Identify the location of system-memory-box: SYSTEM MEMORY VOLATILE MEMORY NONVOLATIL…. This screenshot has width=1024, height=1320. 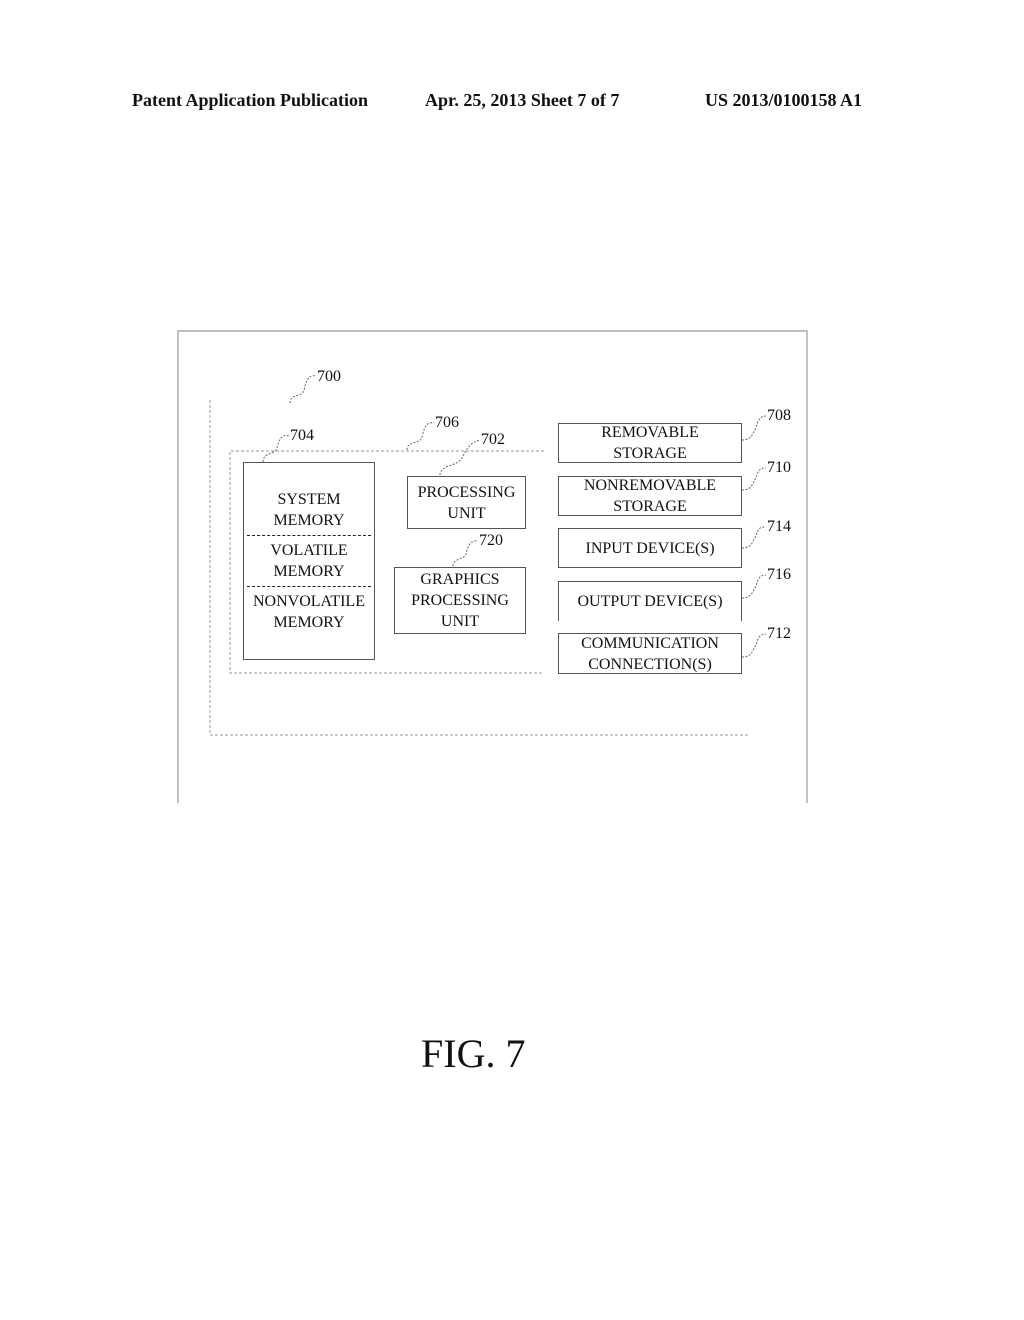
(309, 561).